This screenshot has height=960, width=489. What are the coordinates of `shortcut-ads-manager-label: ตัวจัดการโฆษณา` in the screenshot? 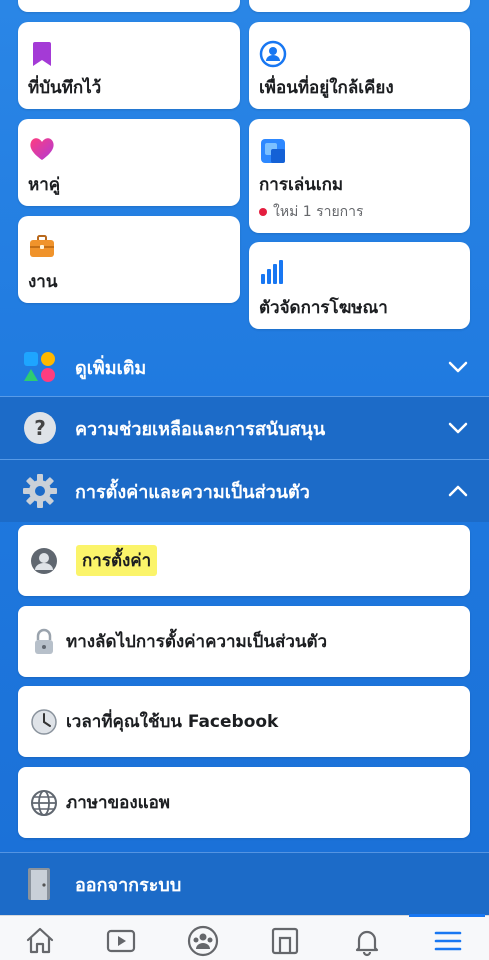 It's located at (323, 308).